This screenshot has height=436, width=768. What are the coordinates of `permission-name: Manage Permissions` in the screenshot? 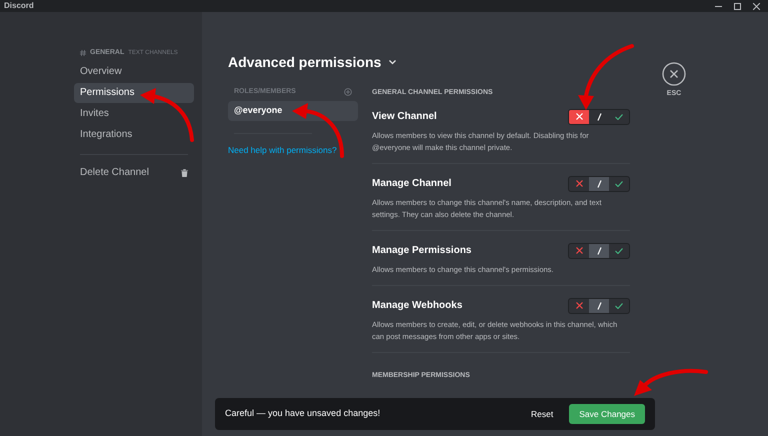 It's located at (422, 251).